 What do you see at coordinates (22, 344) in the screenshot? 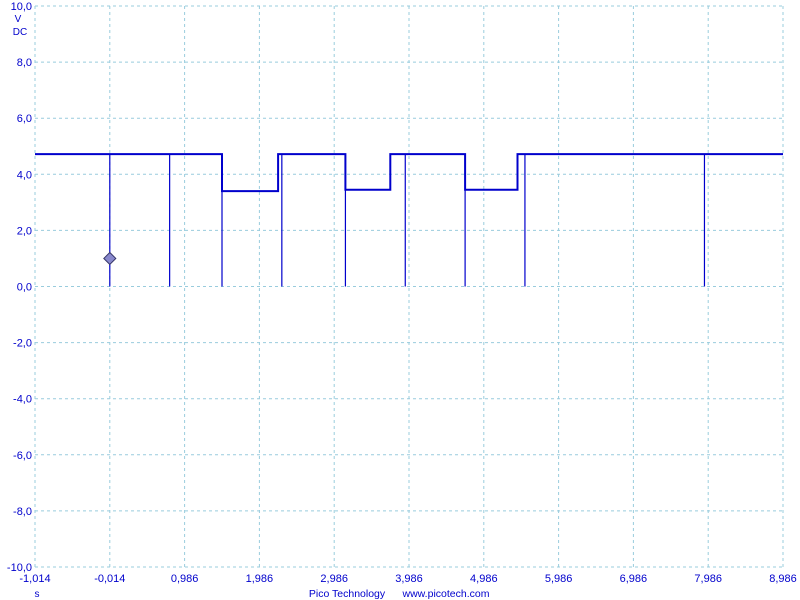
I see `y-tick-label: -2,0` at bounding box center [22, 344].